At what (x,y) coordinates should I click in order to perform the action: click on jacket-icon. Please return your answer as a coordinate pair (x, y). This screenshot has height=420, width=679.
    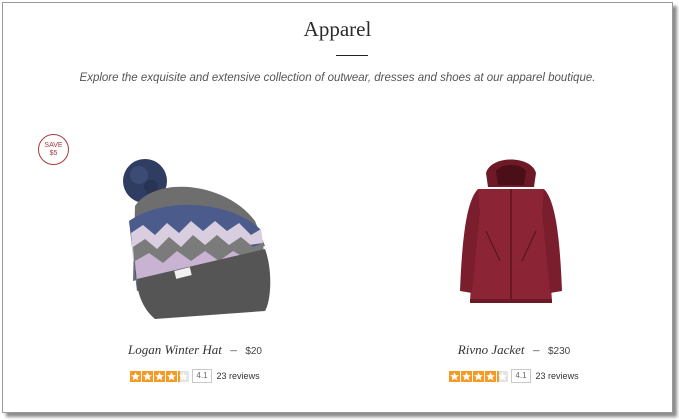
    Looking at the image, I should click on (511, 231).